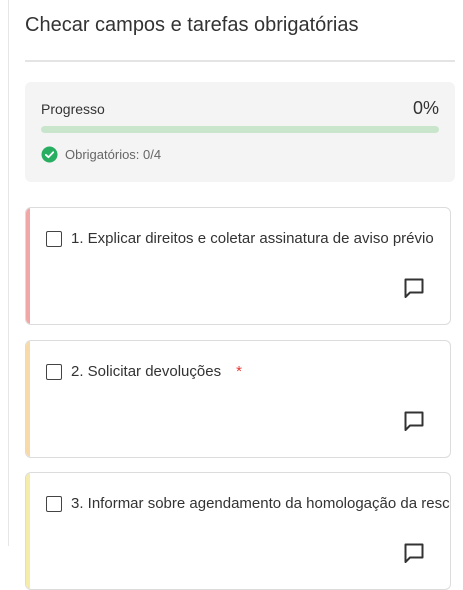 This screenshot has height=590, width=463. I want to click on progress-bar, so click(240, 129).